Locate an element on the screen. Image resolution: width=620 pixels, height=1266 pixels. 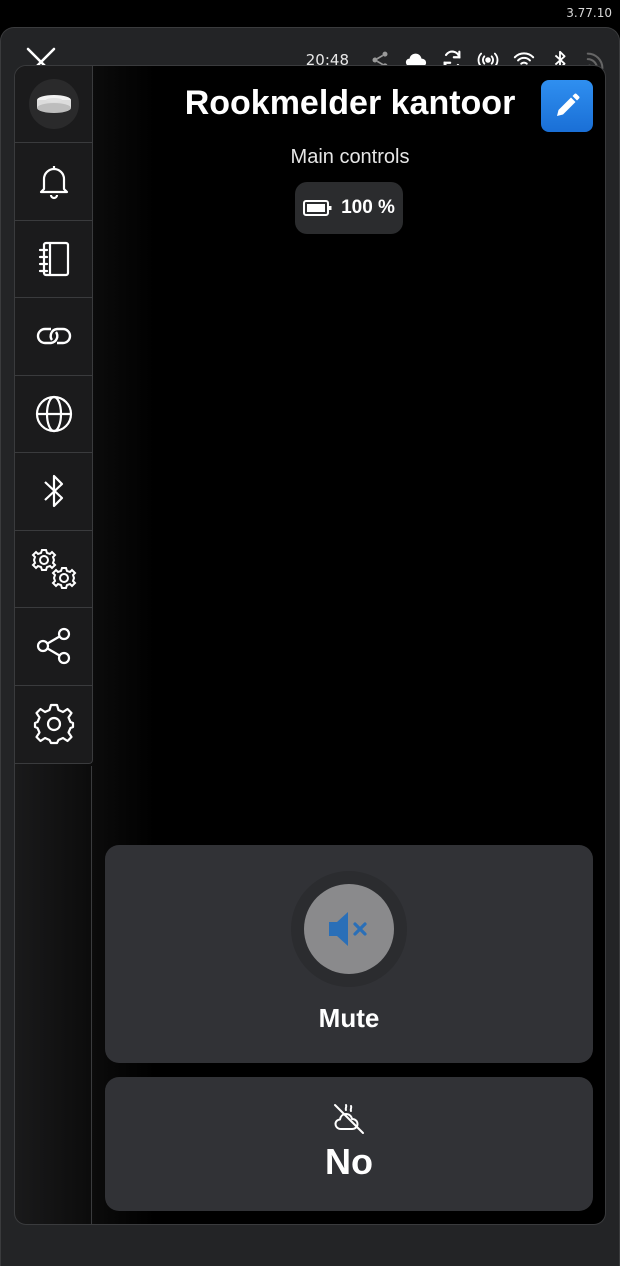
globe-icon is located at coordinates (53, 413).